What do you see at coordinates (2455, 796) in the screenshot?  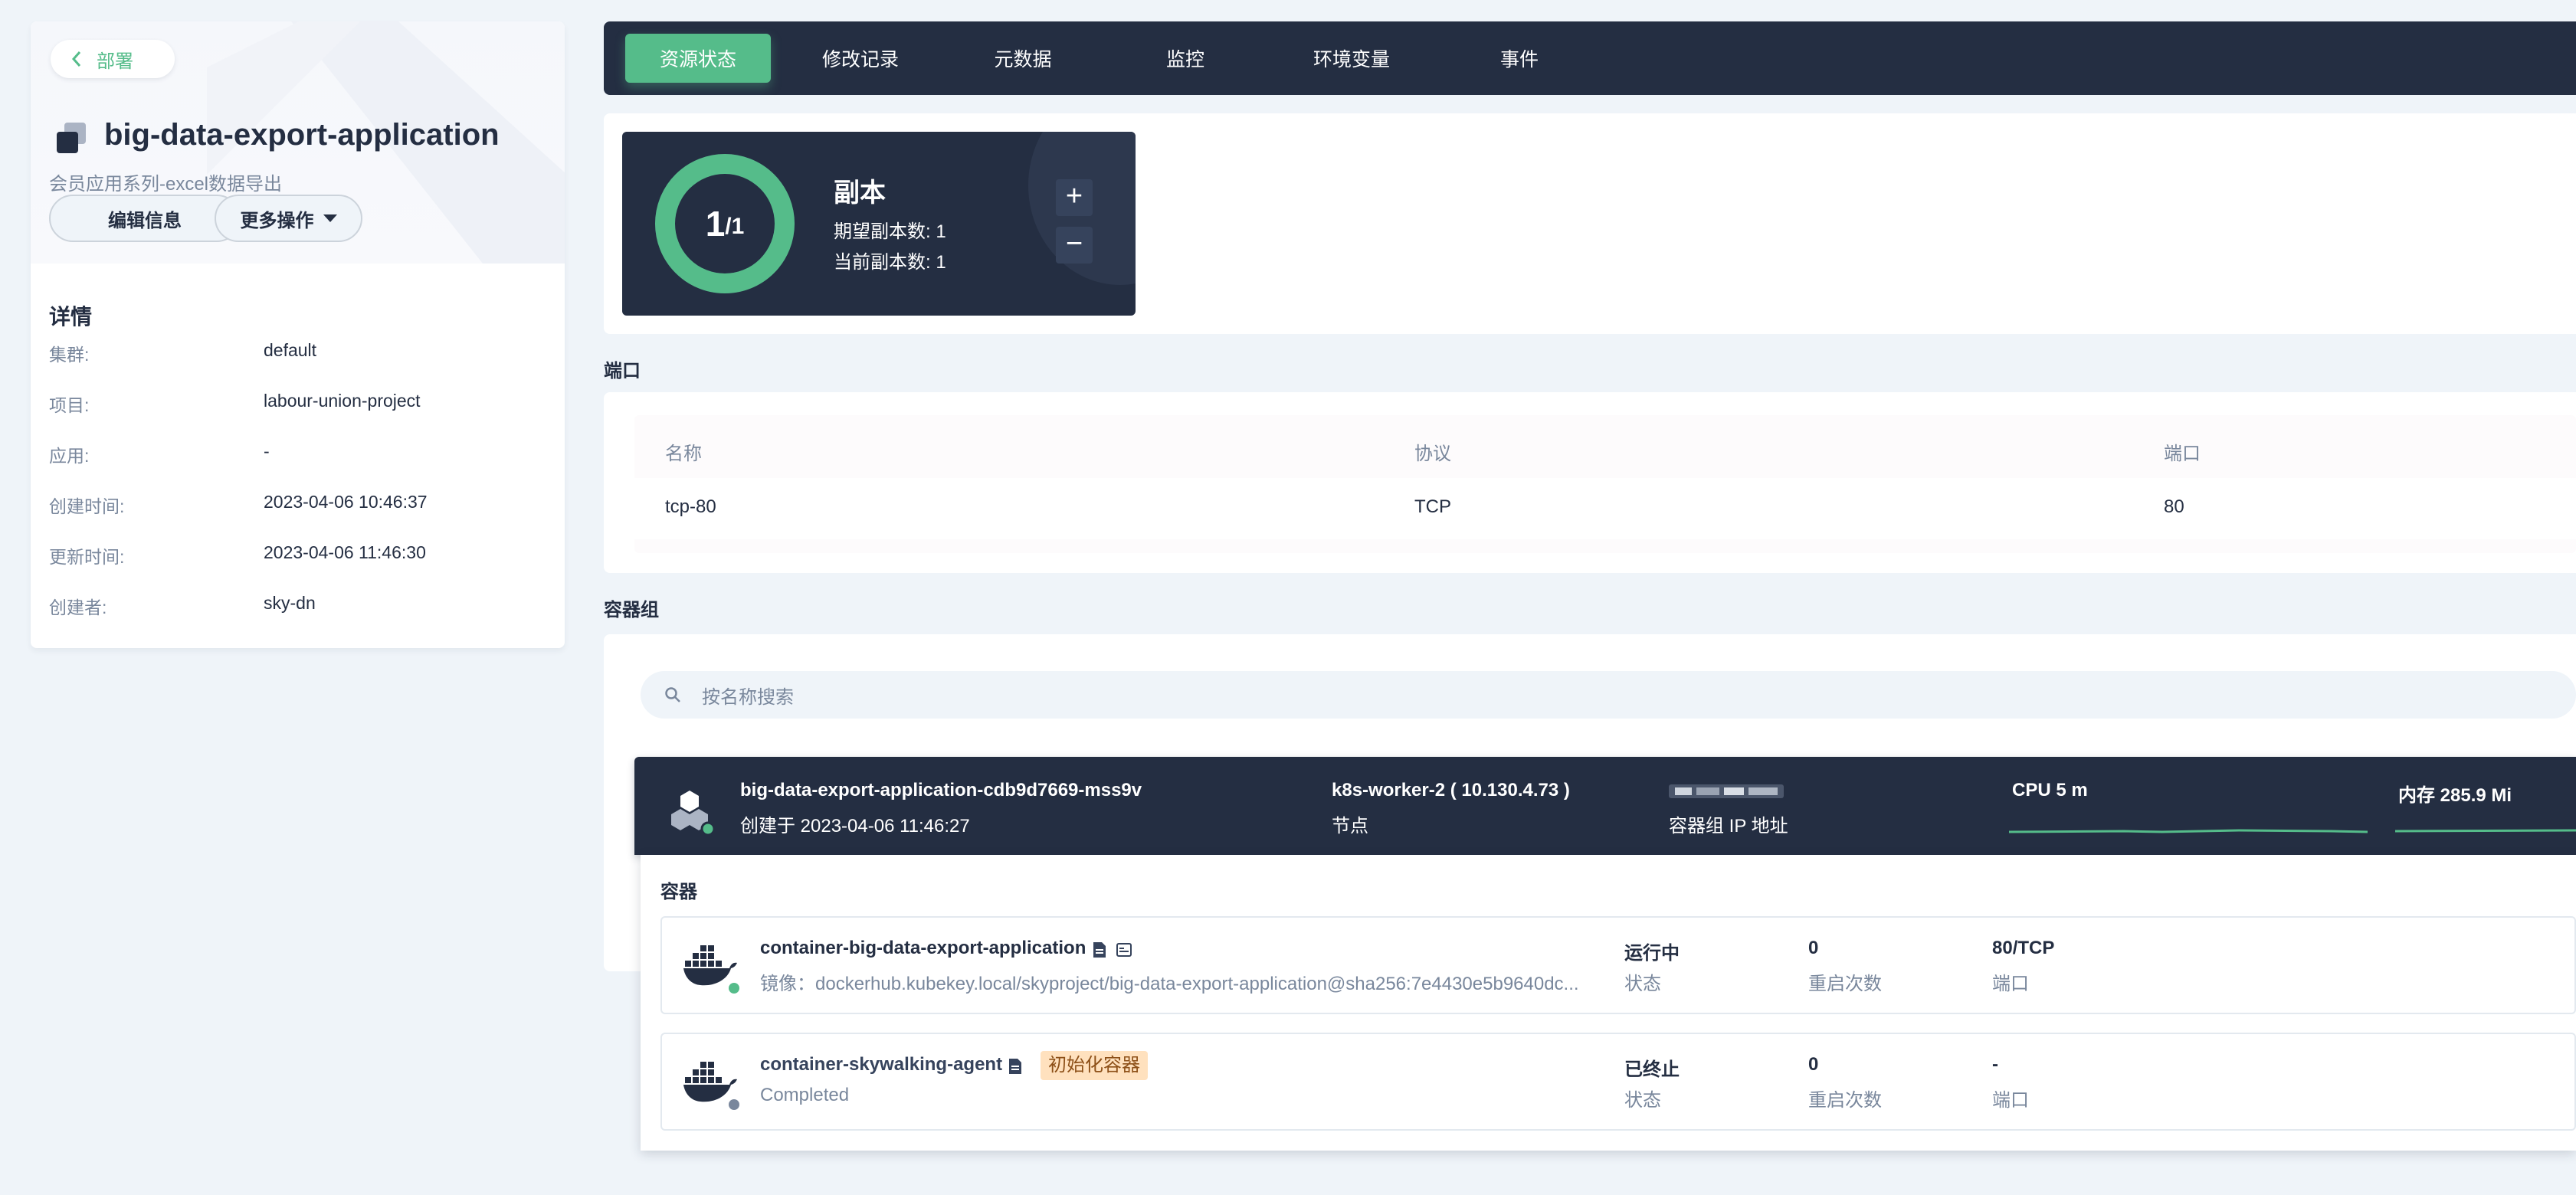 I see `pod-memory: 内存 285.9 Mi` at bounding box center [2455, 796].